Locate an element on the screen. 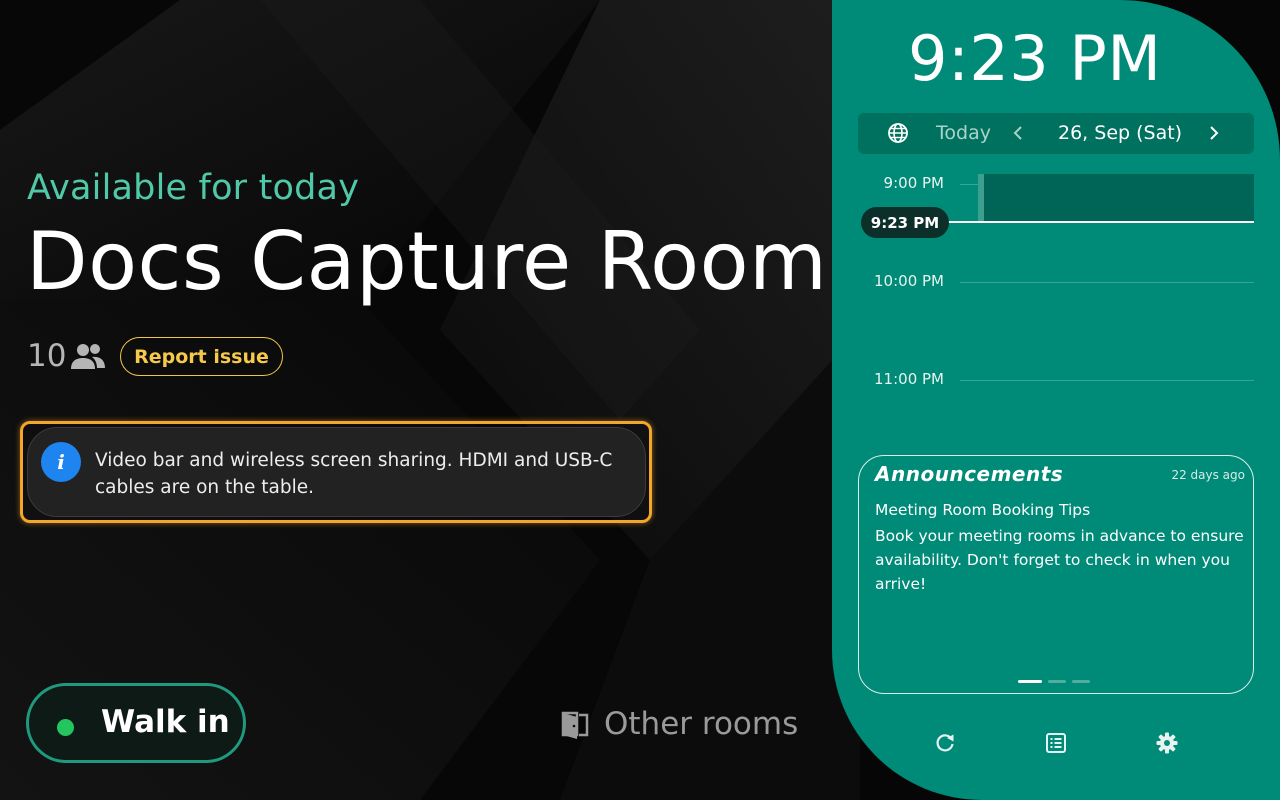 This screenshot has height=800, width=1280. room-capacity: 10 is located at coordinates (66, 356).